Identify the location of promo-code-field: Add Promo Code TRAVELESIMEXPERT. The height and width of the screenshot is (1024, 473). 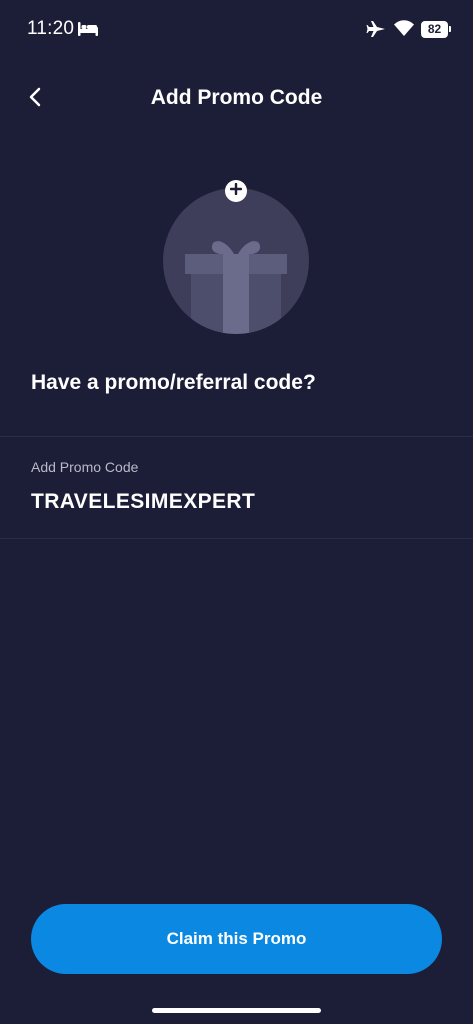
(236, 487).